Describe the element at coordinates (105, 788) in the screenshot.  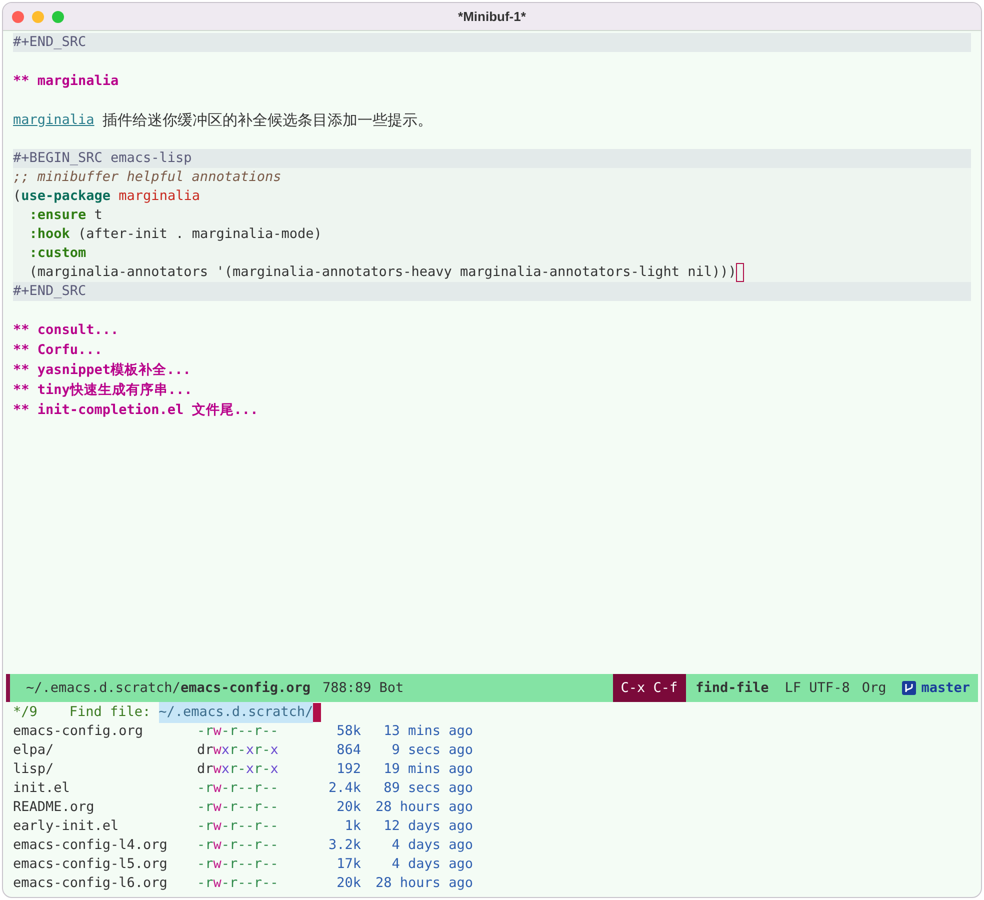
I see `file-name: init.el` at that location.